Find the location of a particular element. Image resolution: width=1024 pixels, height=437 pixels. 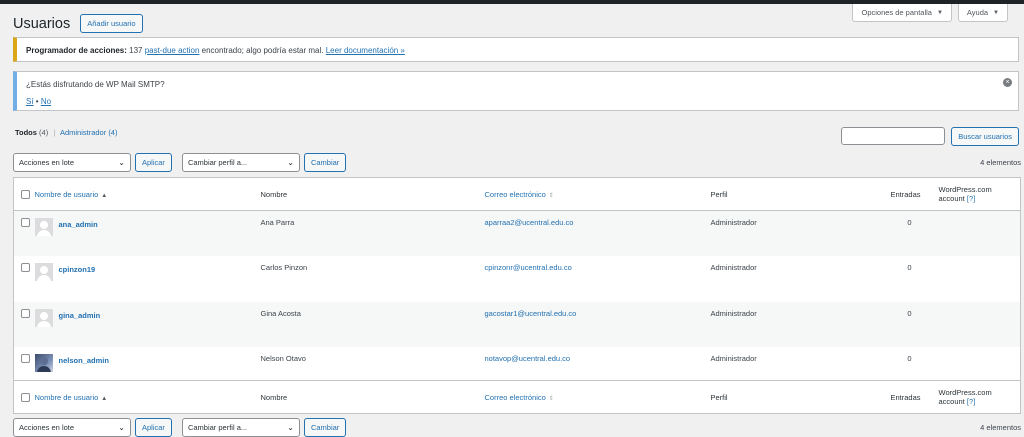

username-link: nelson_admin is located at coordinates (84, 360).